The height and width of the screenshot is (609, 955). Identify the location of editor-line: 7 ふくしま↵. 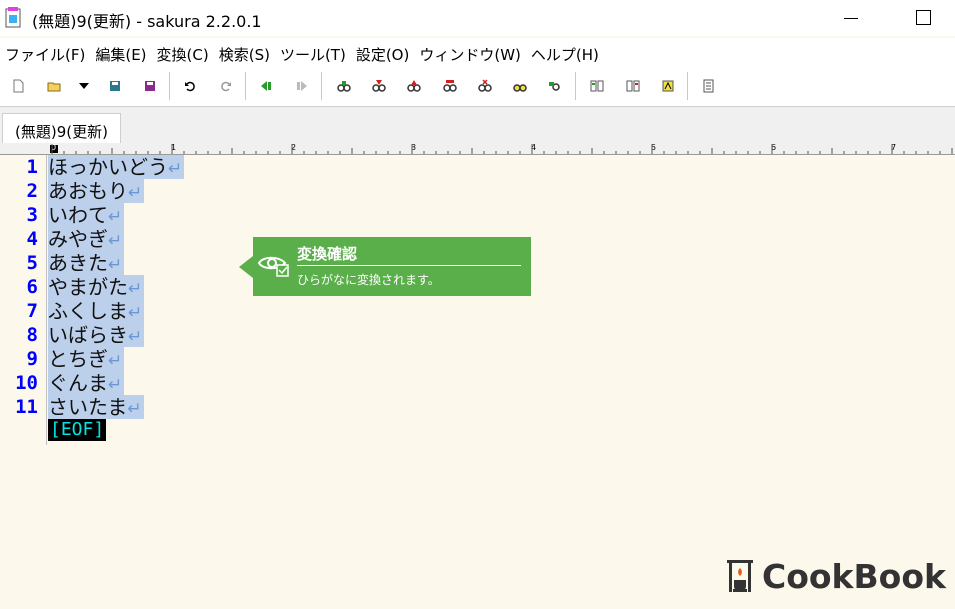
(477, 311).